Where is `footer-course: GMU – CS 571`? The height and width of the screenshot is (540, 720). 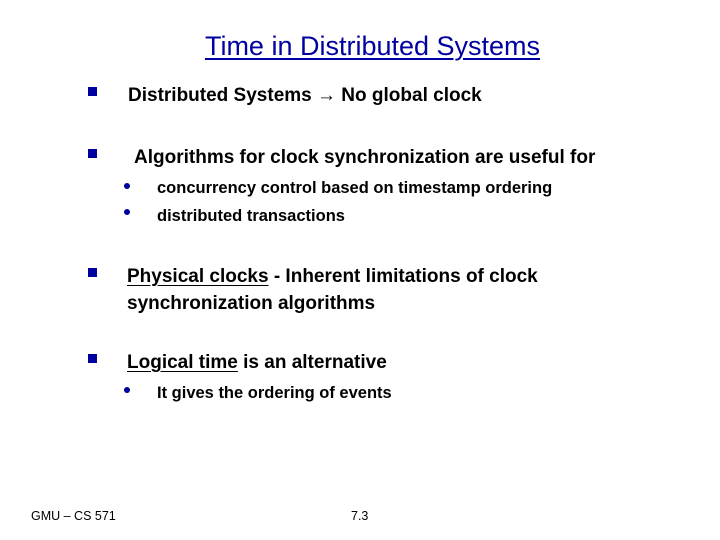 footer-course: GMU – CS 571 is located at coordinates (73, 516).